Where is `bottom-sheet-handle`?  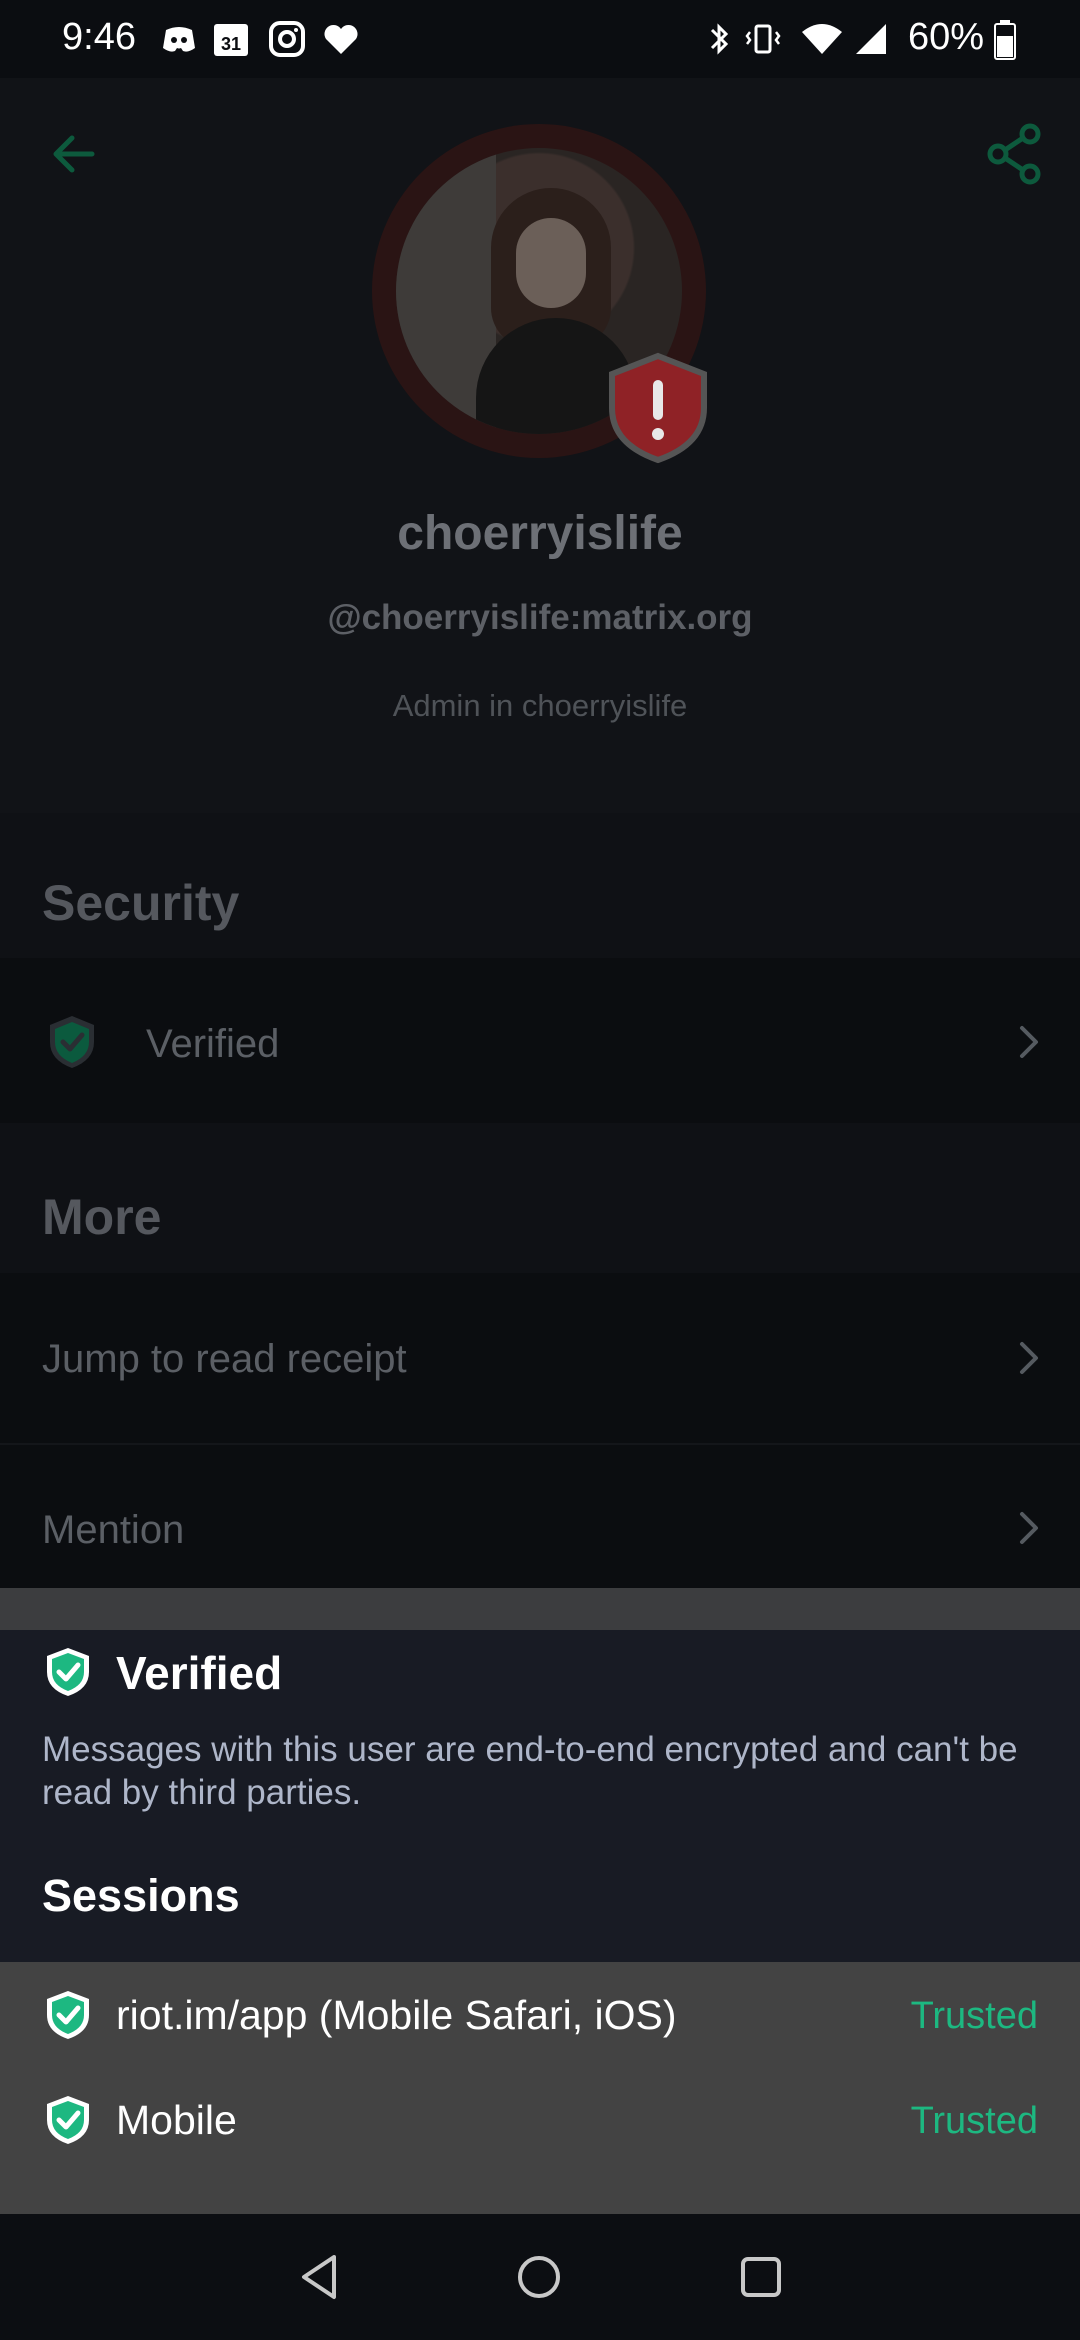
bottom-sheet-handle is located at coordinates (540, 1609).